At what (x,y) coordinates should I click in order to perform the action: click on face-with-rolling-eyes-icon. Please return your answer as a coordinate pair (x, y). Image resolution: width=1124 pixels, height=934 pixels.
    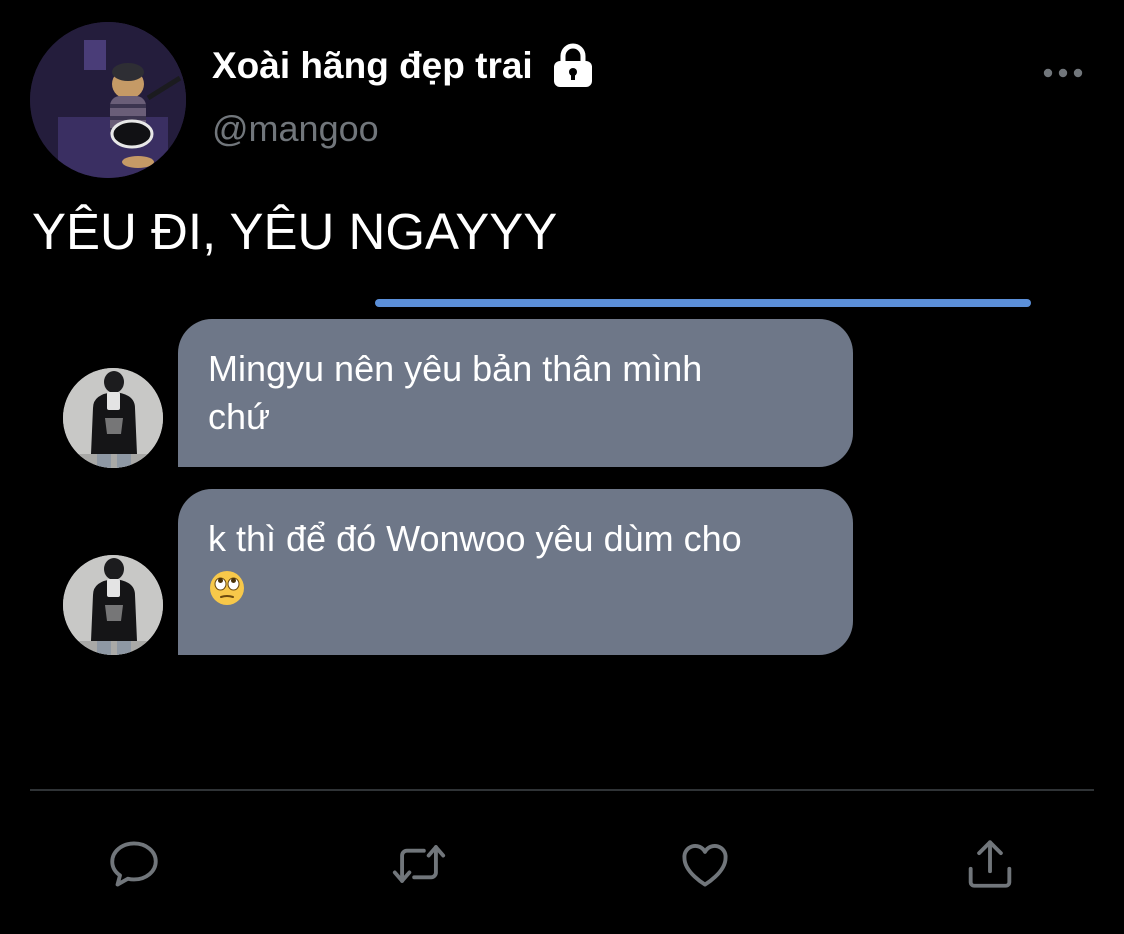
    Looking at the image, I should click on (227, 588).